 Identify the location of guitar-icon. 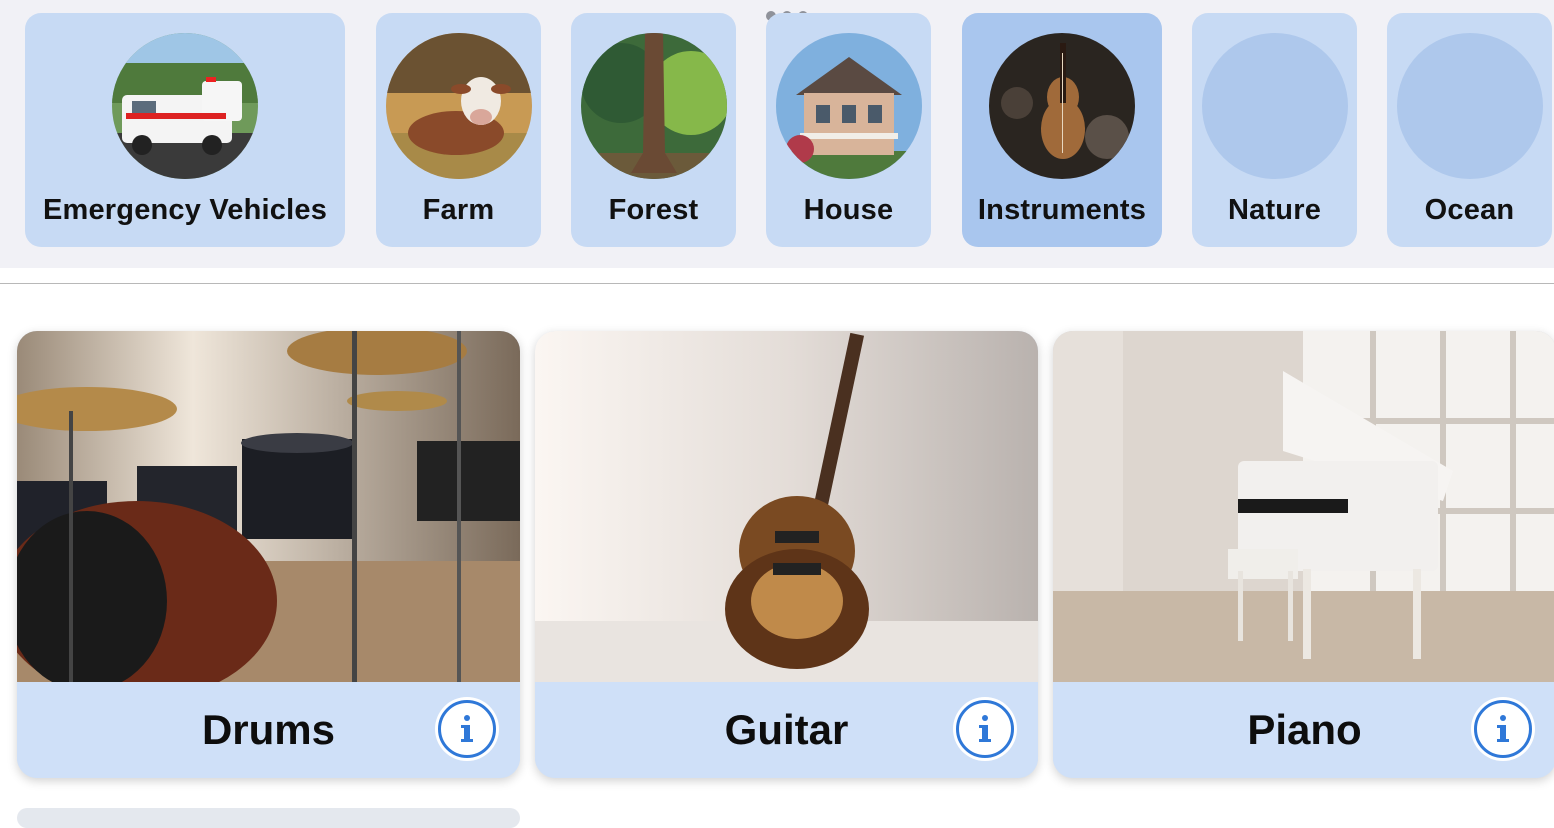
(786, 506).